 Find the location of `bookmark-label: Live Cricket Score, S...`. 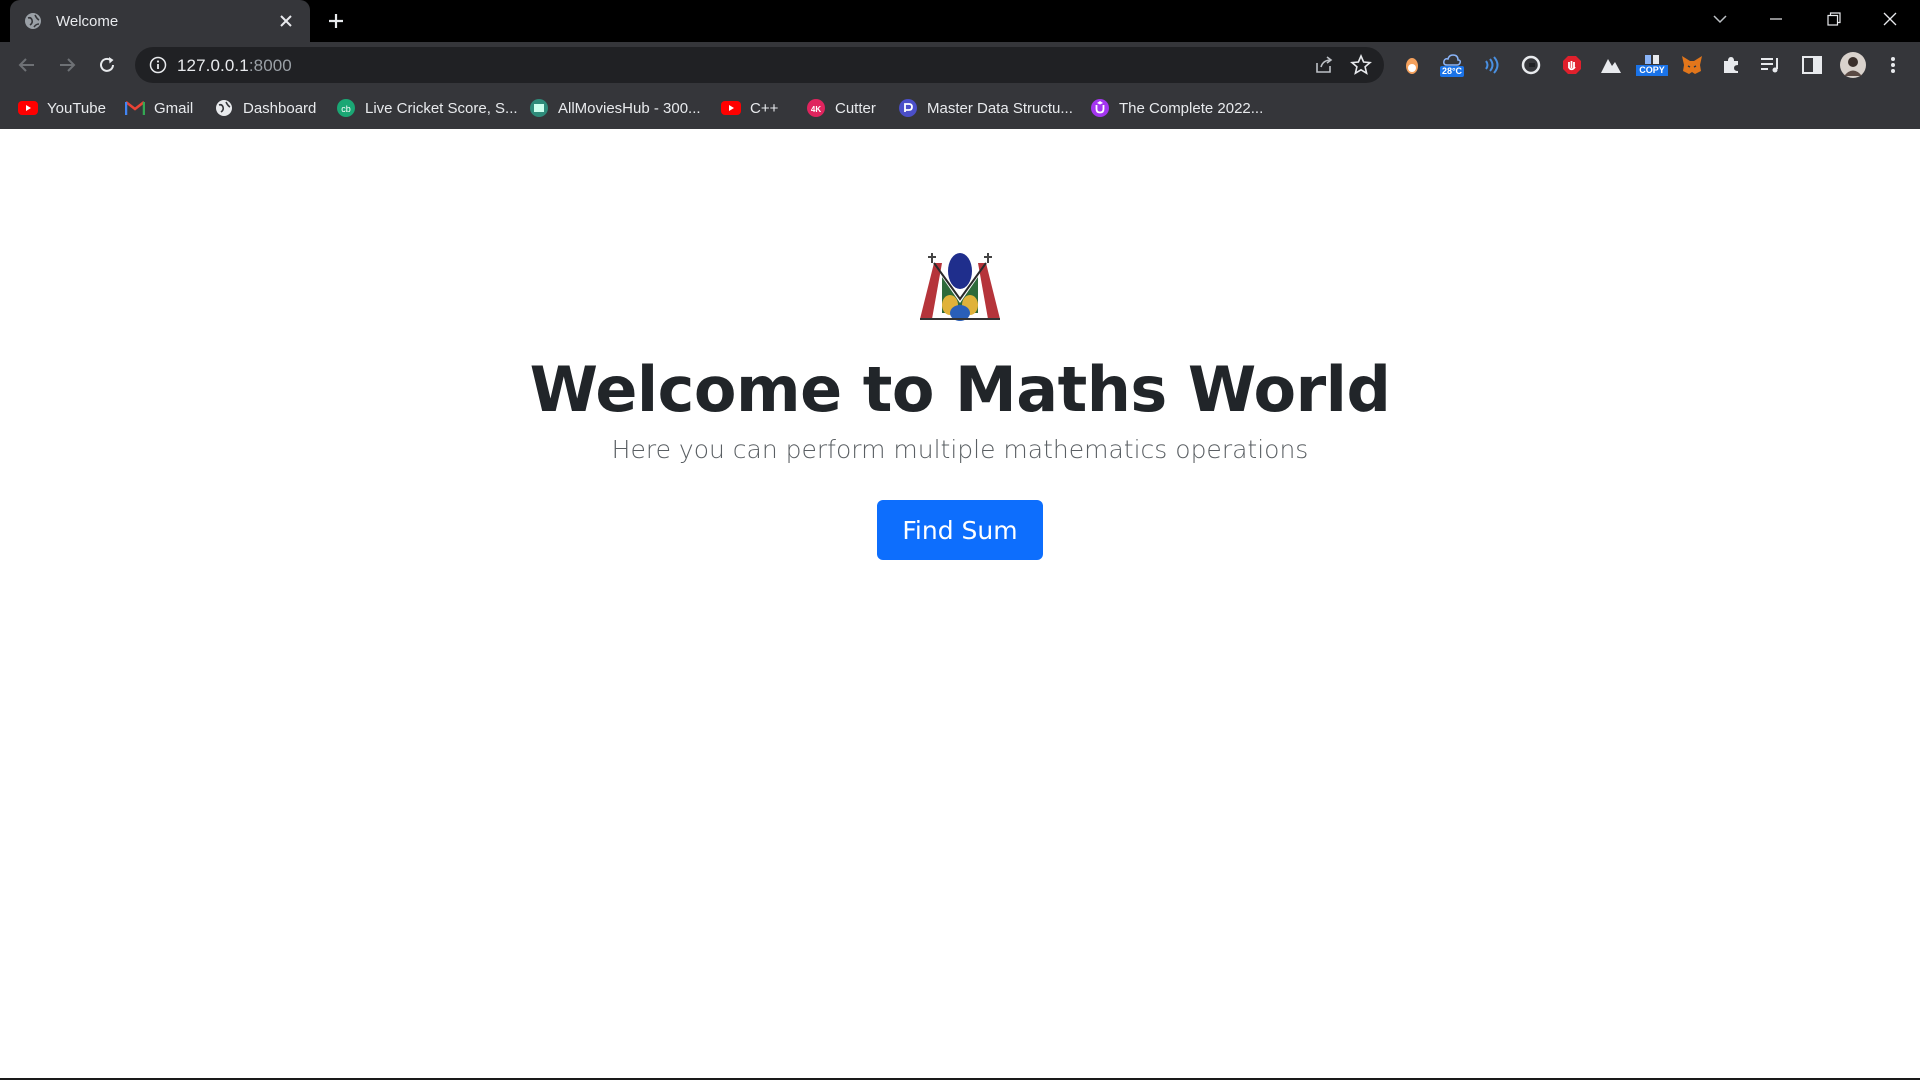

bookmark-label: Live Cricket Score, S... is located at coordinates (441, 108).